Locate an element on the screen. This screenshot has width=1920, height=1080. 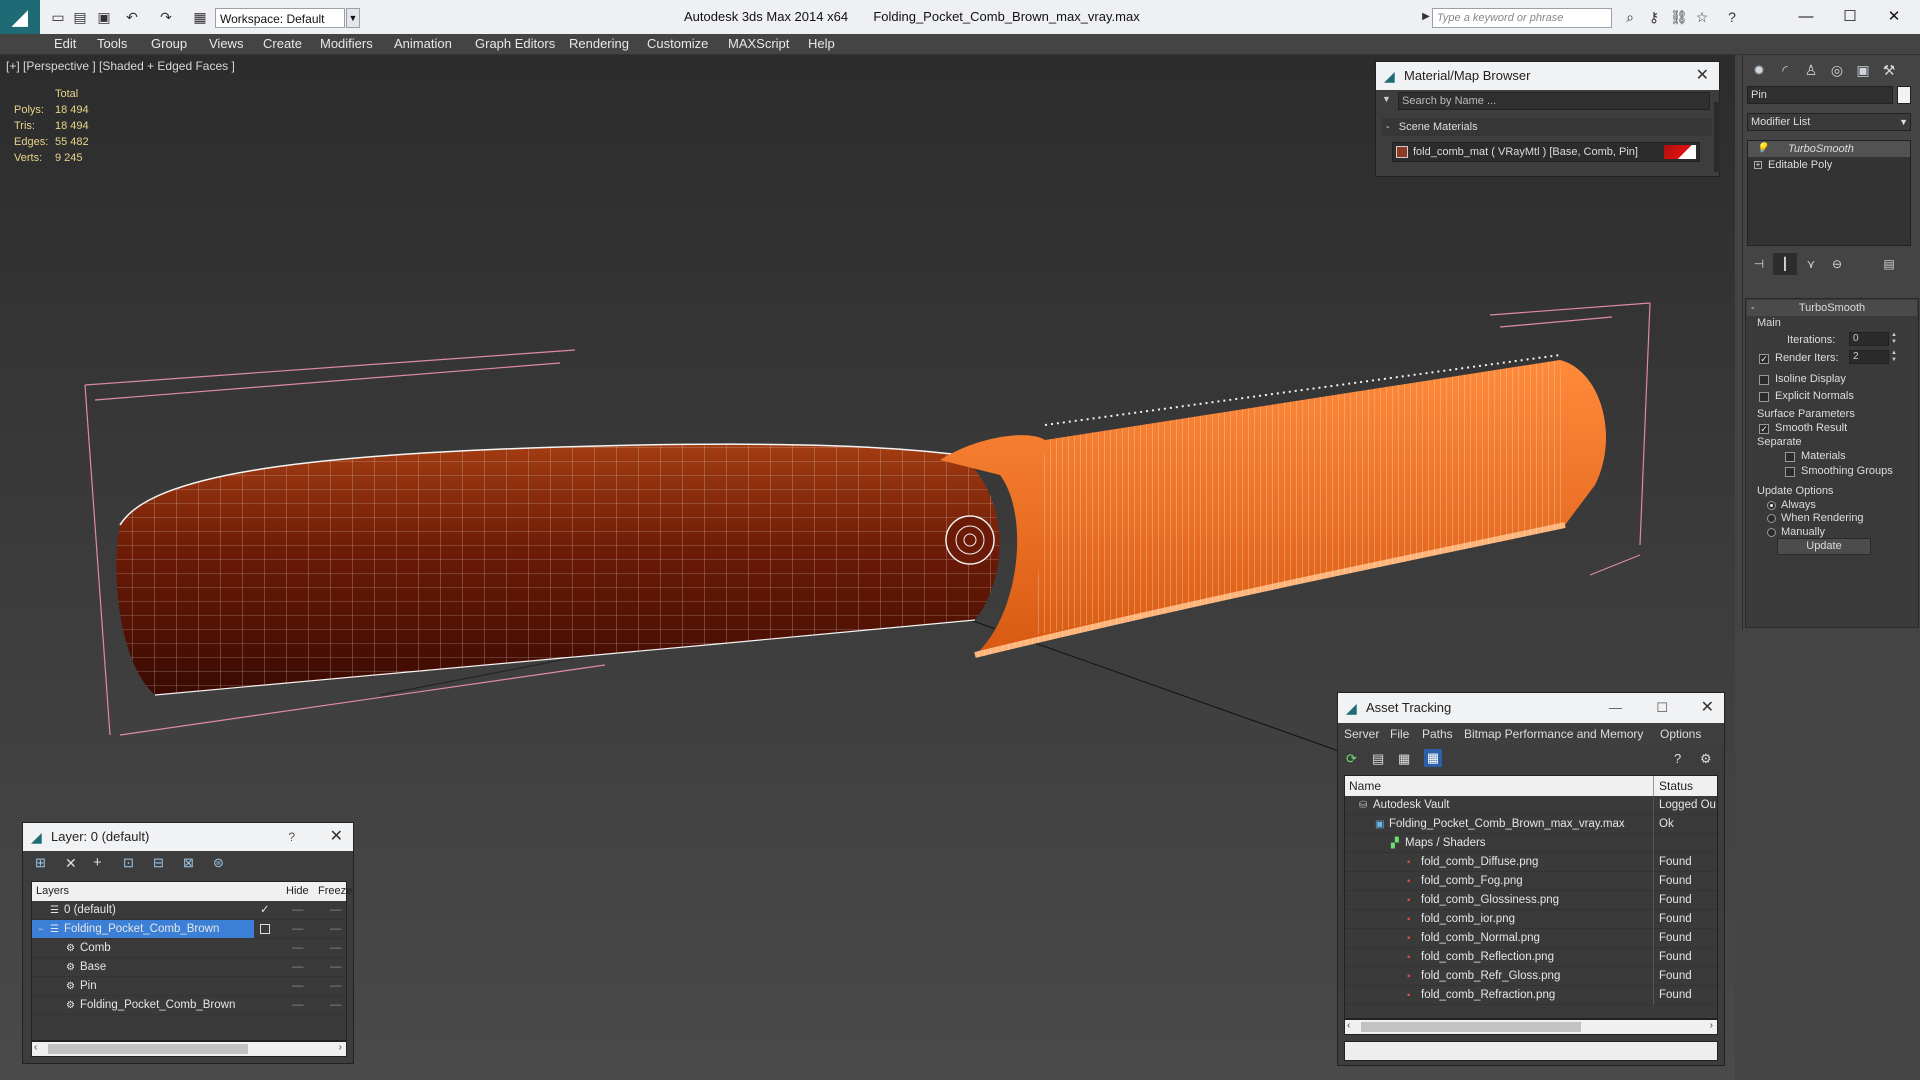
menu-modifiers: Modifiers is located at coordinates (346, 43).